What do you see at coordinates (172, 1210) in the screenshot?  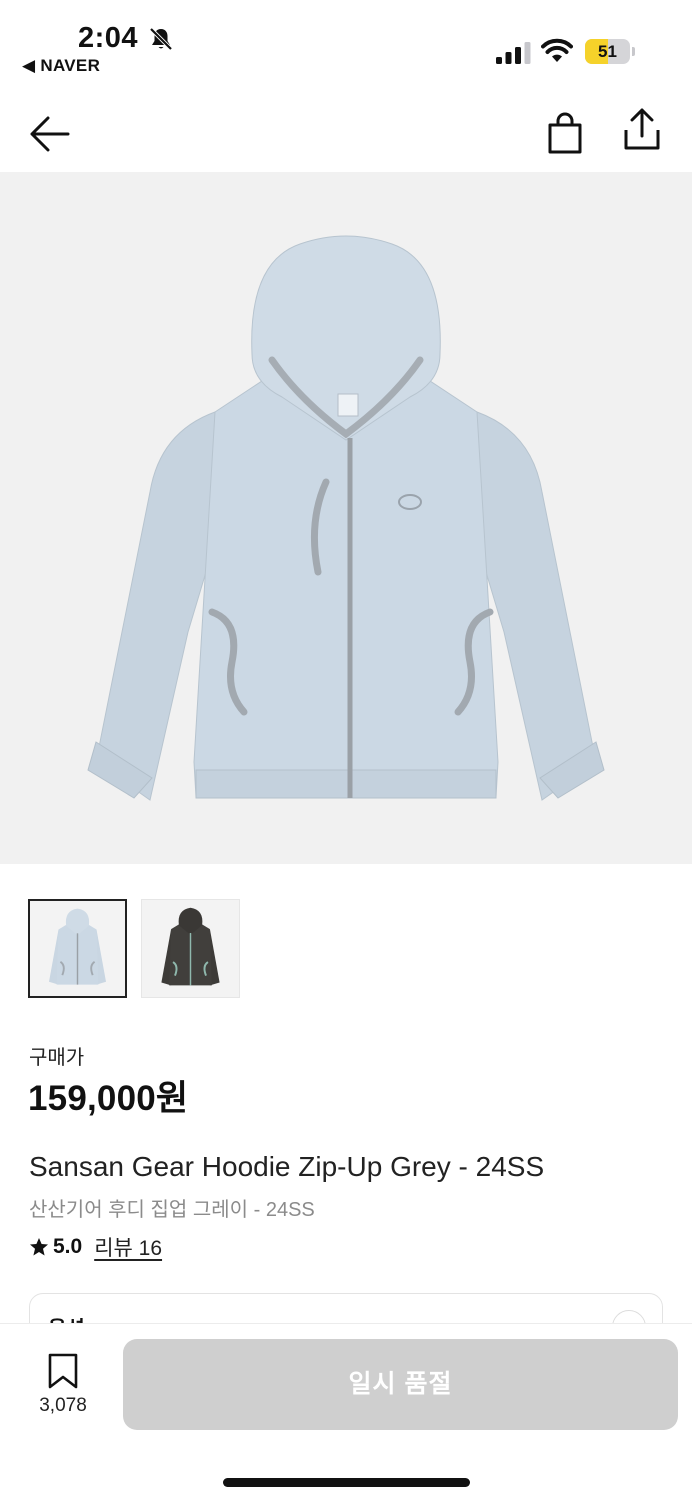 I see `product-name-korean: 산산기어 후디 집업 그레이 - 24SS` at bounding box center [172, 1210].